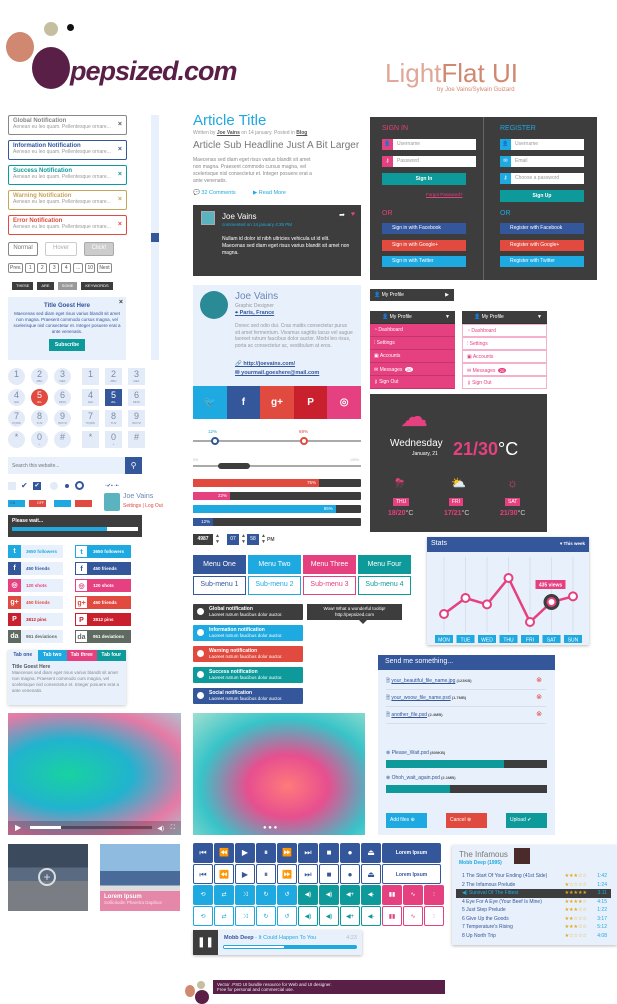 This screenshot has width=617, height=1004. I want to click on keypad-key-#: #, so click(62, 439).